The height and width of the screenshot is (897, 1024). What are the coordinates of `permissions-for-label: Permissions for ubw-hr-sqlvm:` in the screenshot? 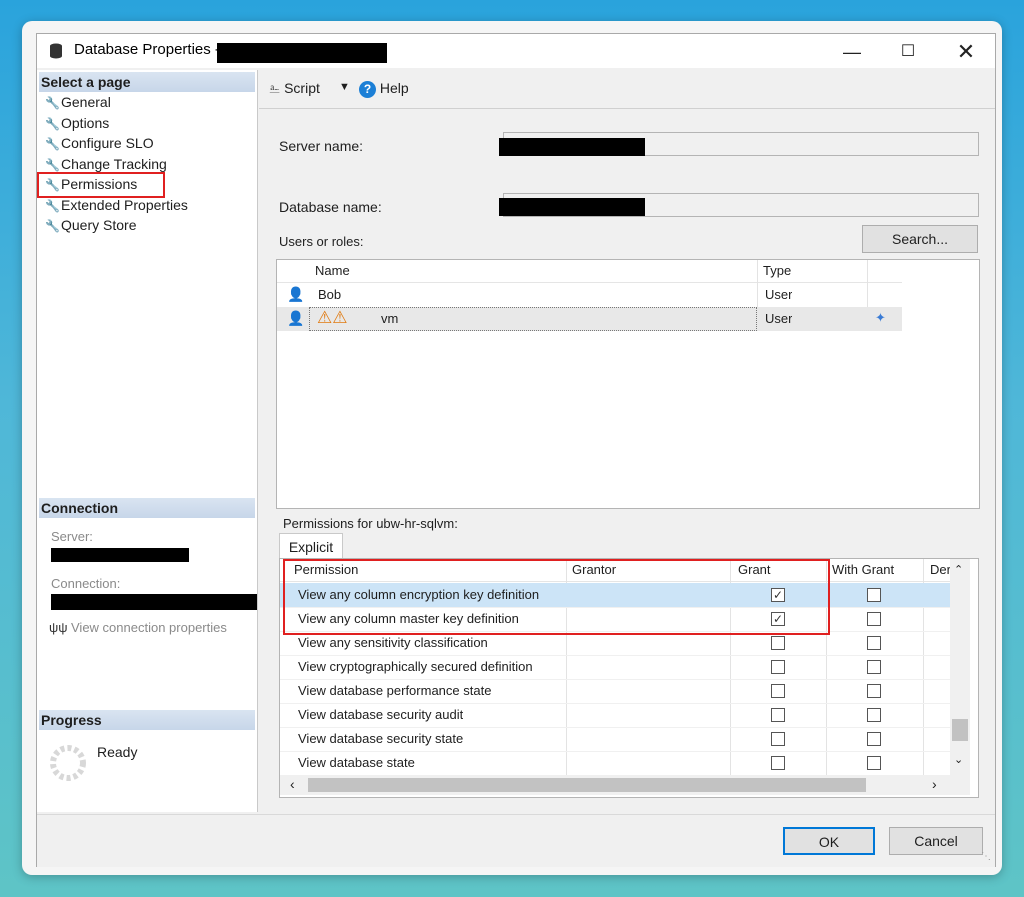 It's located at (370, 523).